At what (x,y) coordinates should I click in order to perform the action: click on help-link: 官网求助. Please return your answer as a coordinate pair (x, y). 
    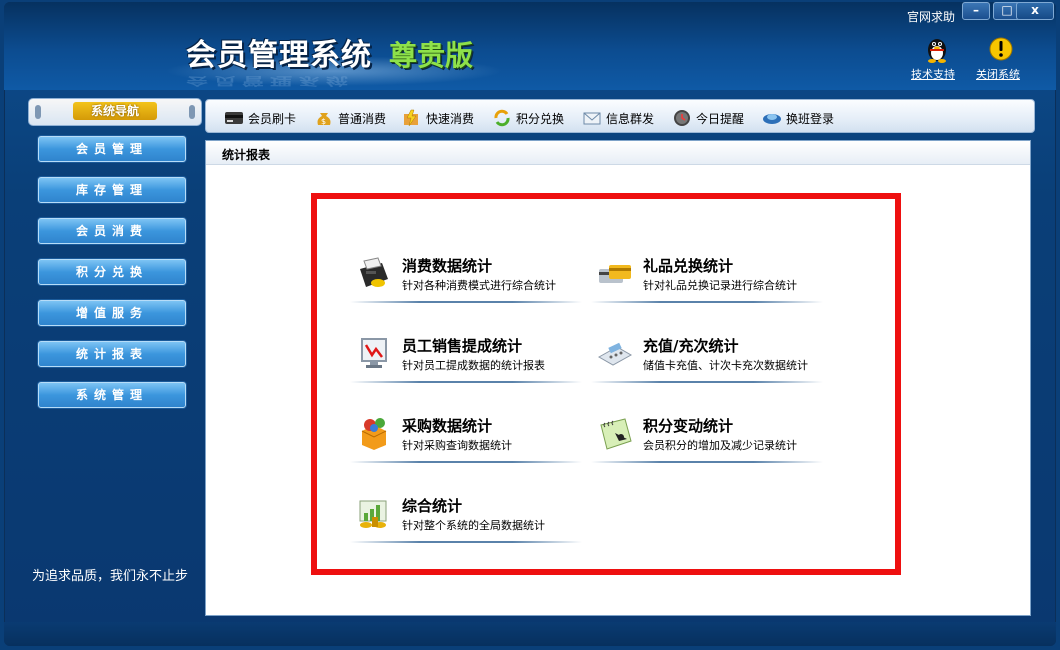
    Looking at the image, I should click on (931, 16).